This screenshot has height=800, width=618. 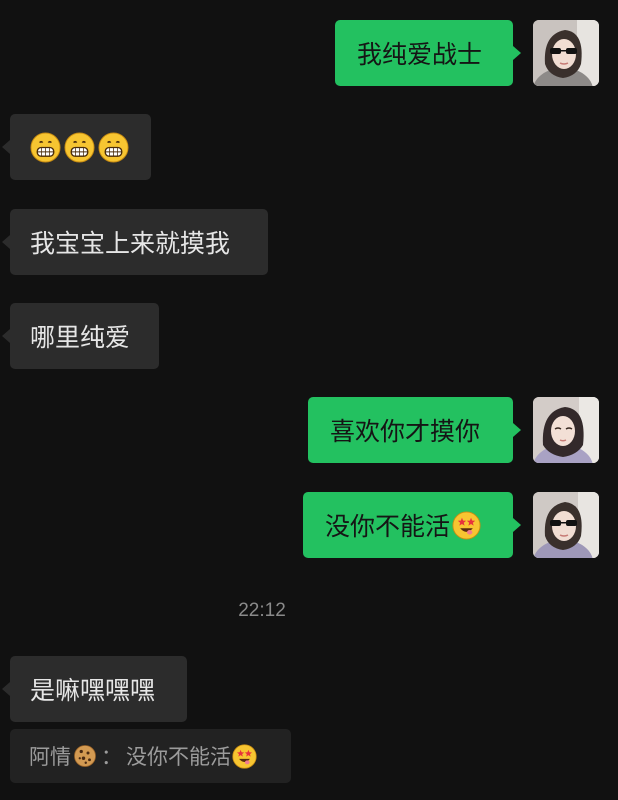 I want to click on message-text: 是嘛嘿嘿嘿, so click(x=93, y=690).